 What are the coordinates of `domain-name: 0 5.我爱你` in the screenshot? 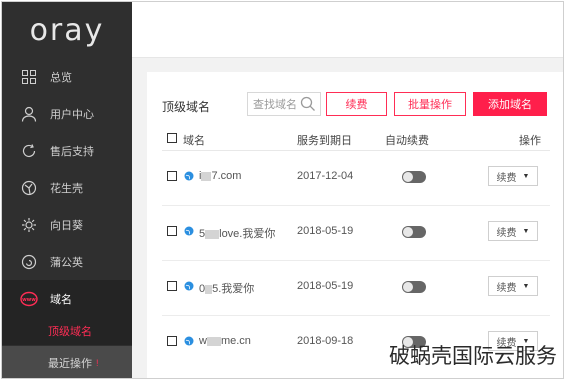 It's located at (226, 288).